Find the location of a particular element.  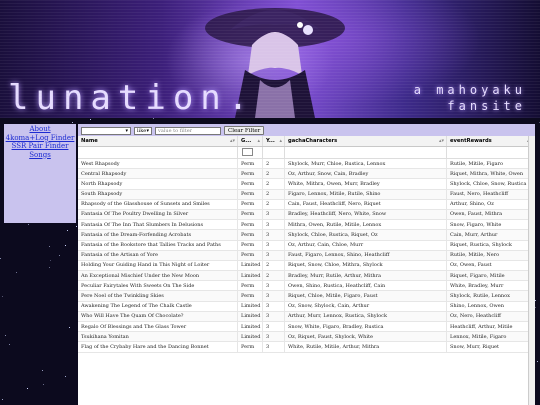

subtitle-line-2: fansite is located at coordinates (486, 106).